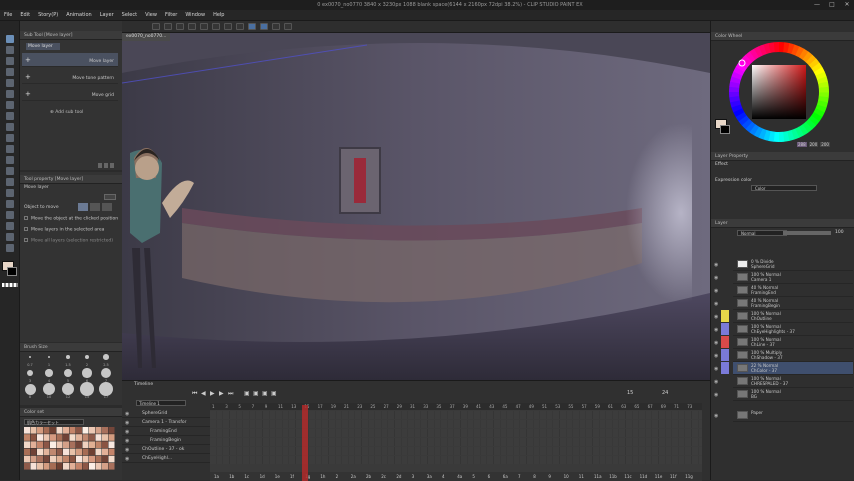 This screenshot has height=481, width=854. I want to click on eyedropper-tool-icon, so click(10, 94).